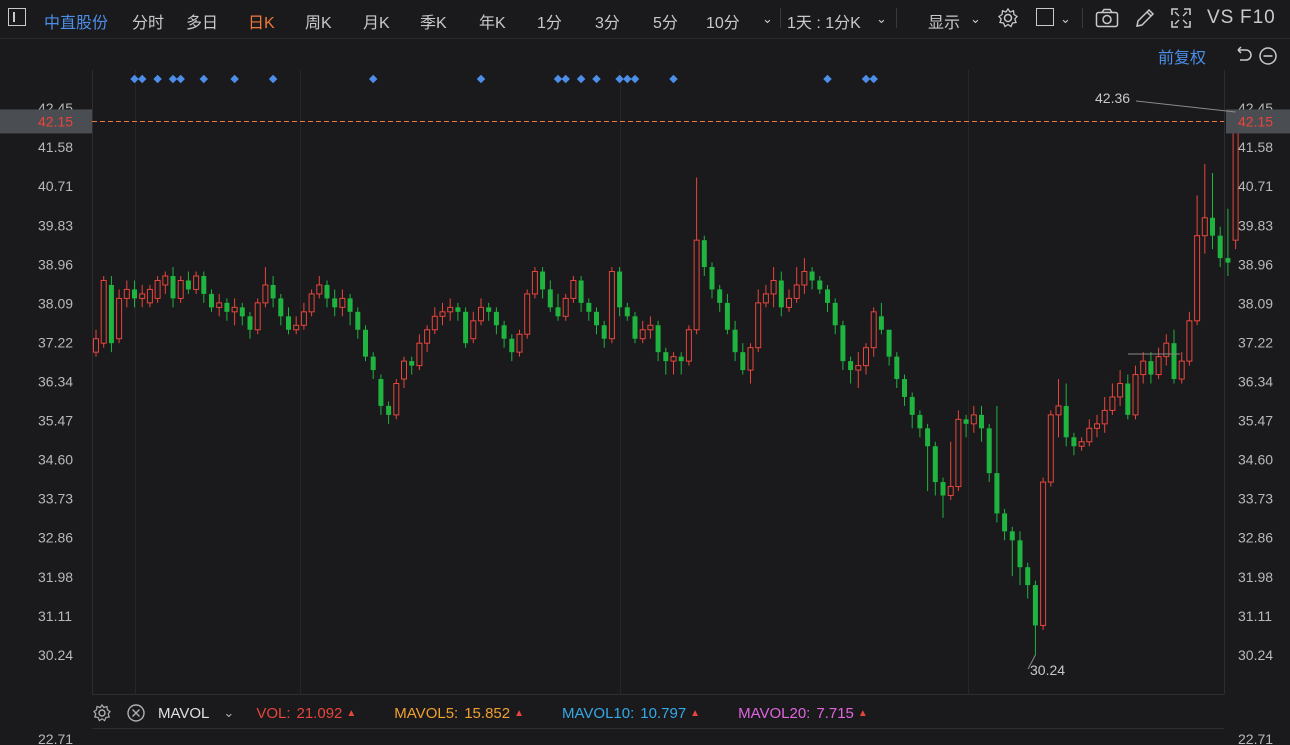 Image resolution: width=1290 pixels, height=745 pixels. Describe the element at coordinates (136, 713) in the screenshot. I see `volume-close-icon` at that location.